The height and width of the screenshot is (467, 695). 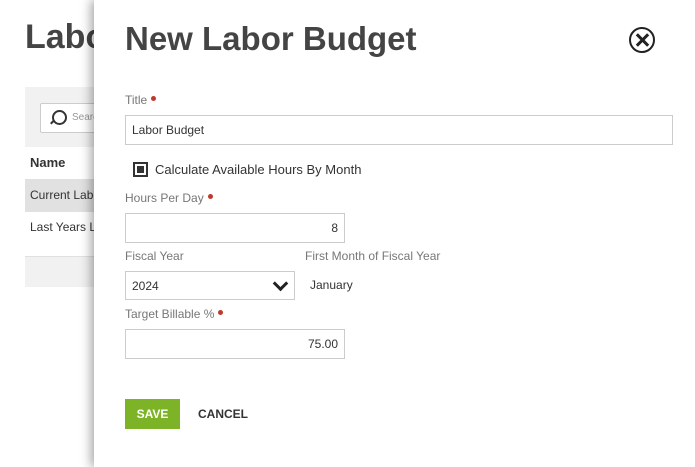 I want to click on title-input, so click(x=399, y=130).